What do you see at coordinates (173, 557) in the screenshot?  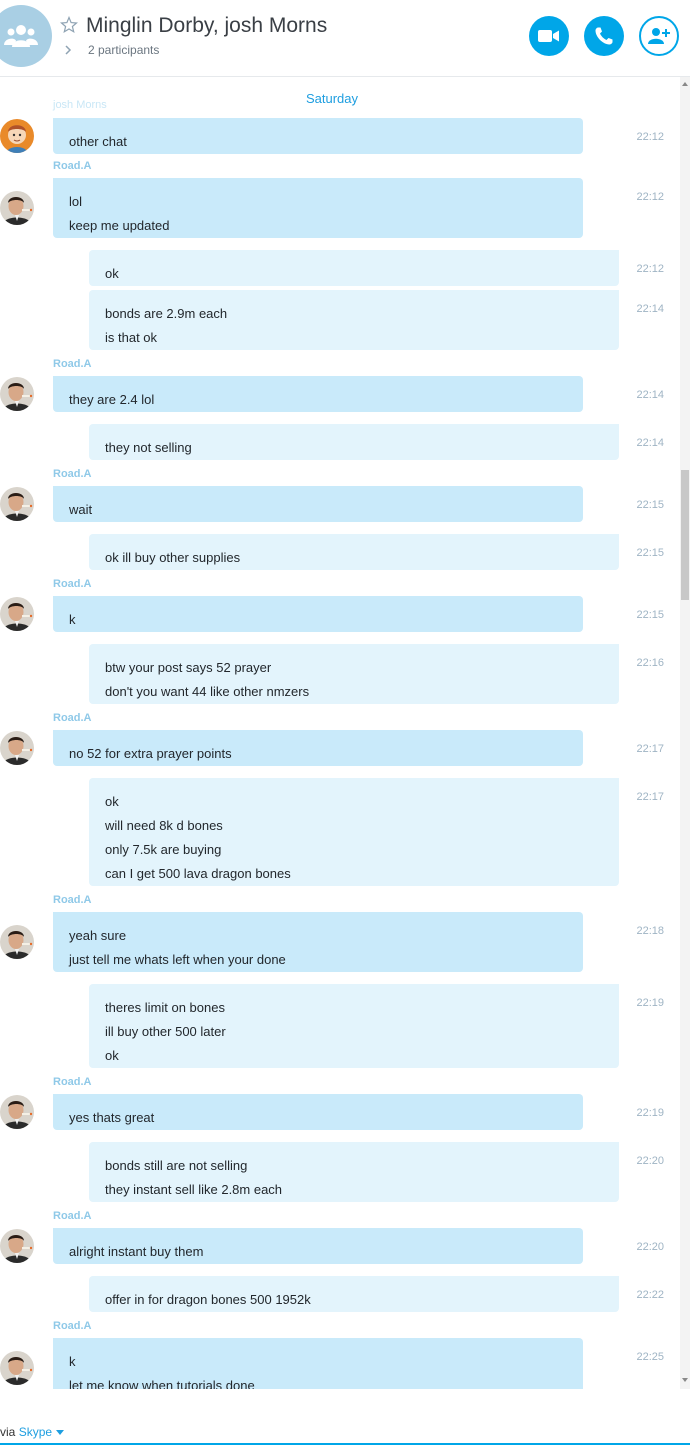 I see `message-text: ok ill buy other supplies` at bounding box center [173, 557].